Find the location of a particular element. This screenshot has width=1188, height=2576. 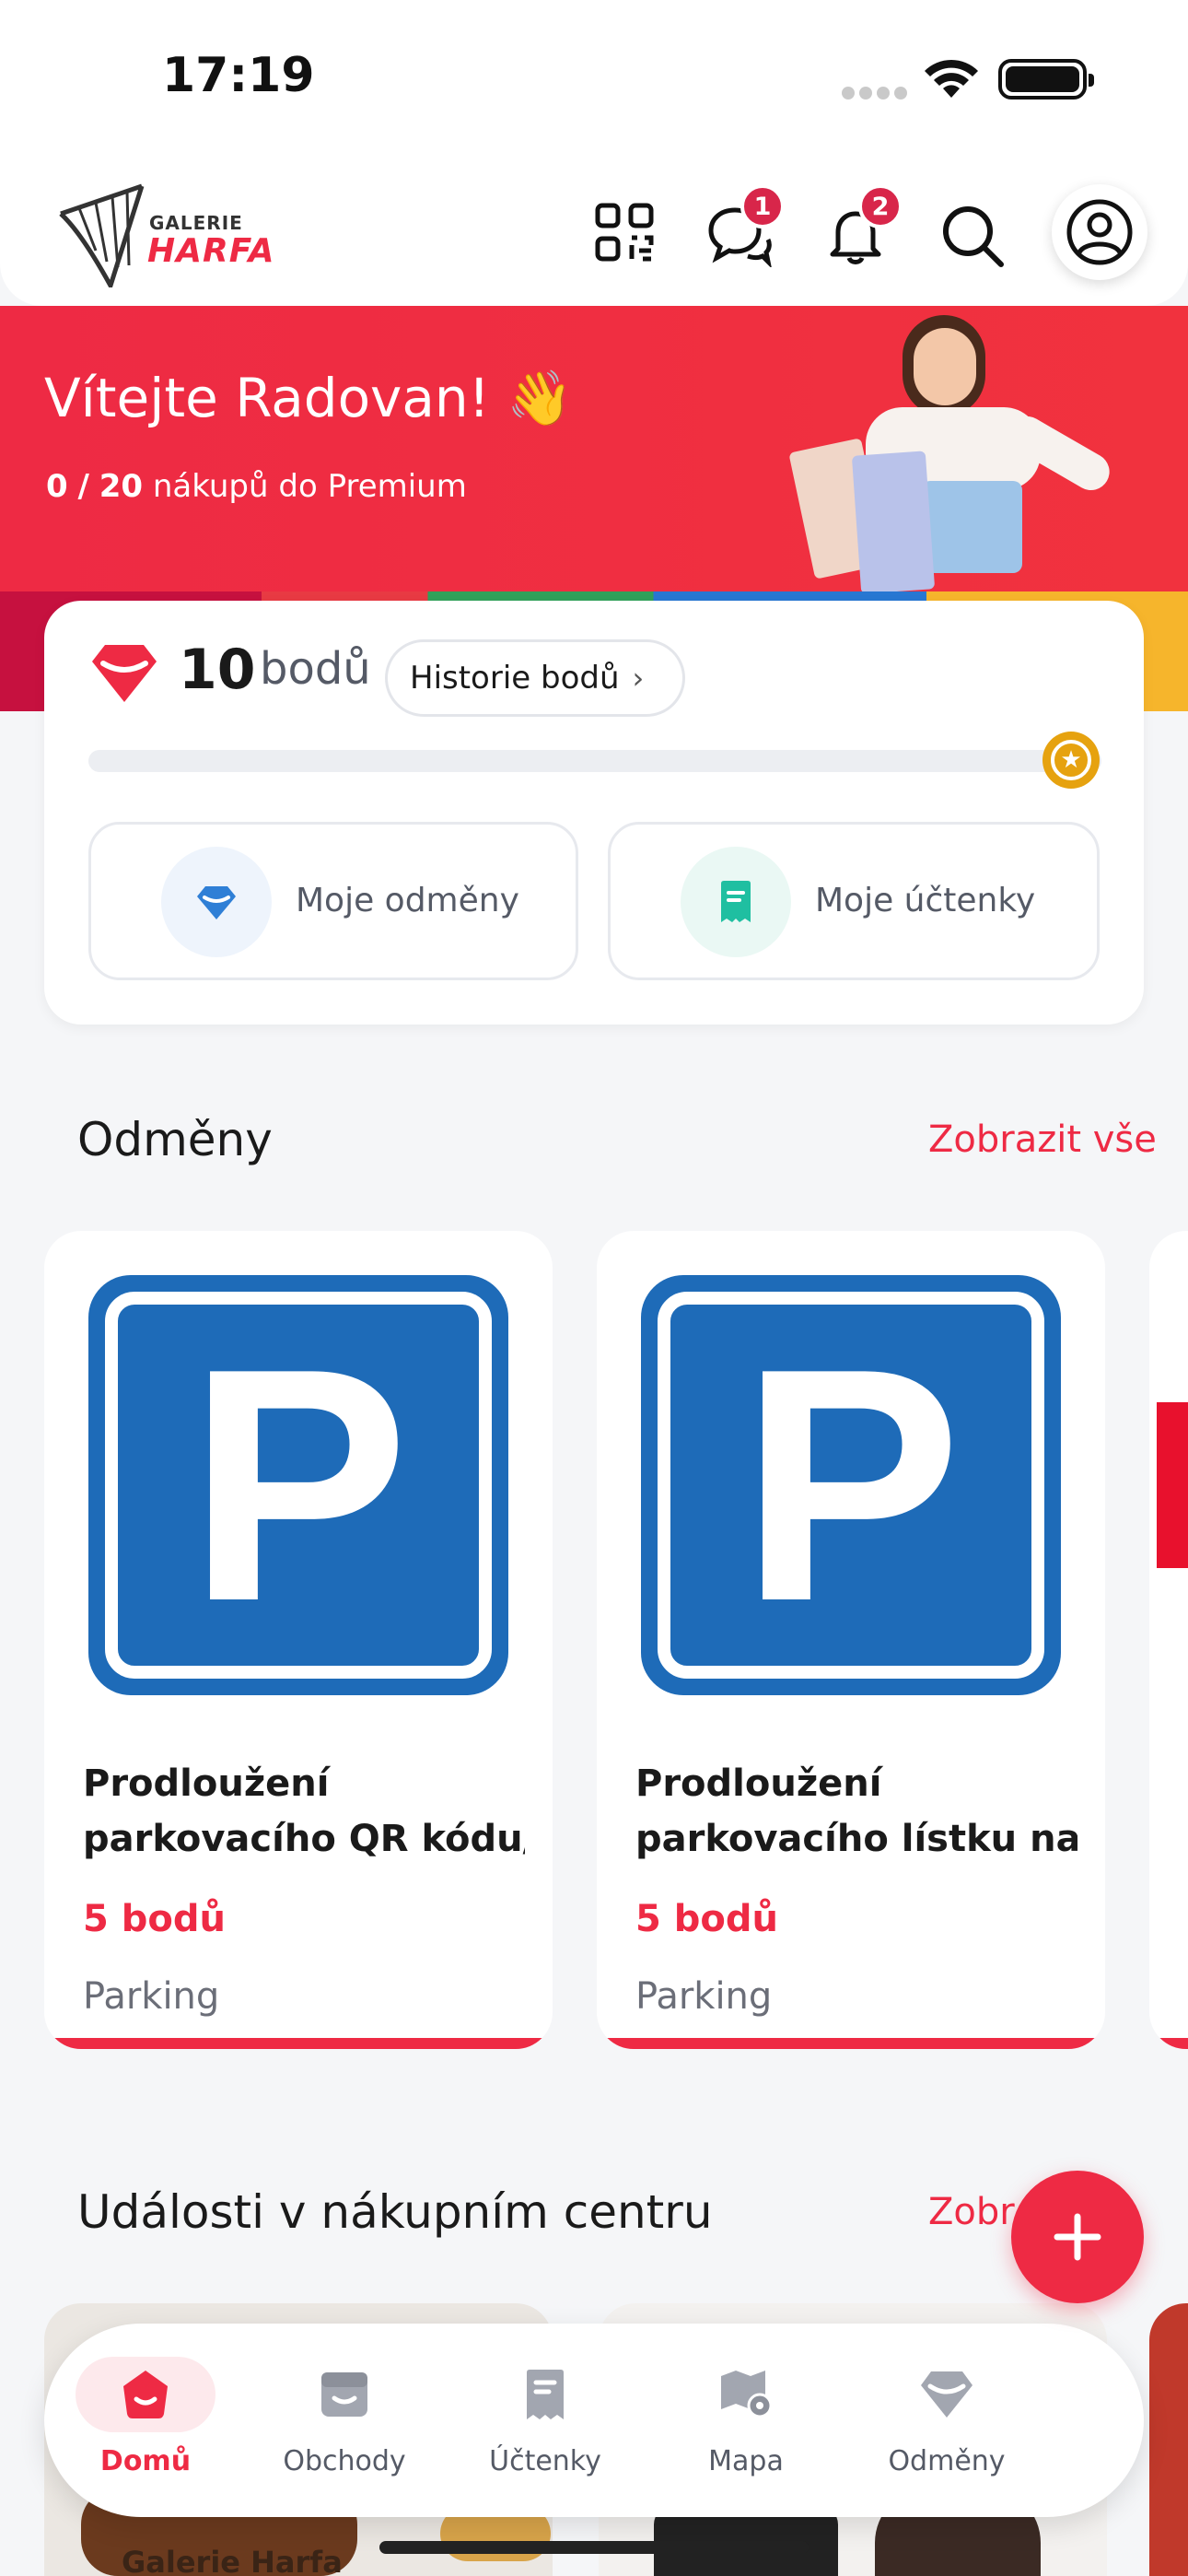

my-rewards-tile: Moje odměny is located at coordinates (333, 901).